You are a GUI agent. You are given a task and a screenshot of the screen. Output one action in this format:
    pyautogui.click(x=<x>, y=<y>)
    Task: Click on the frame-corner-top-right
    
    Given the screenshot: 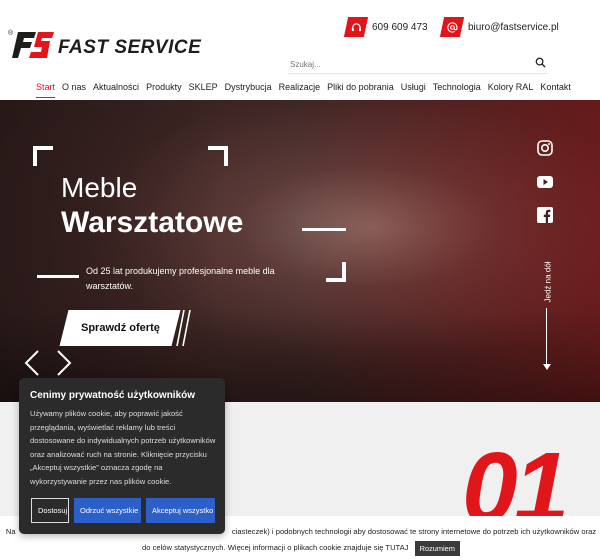 What is the action you would take?
    pyautogui.click(x=218, y=156)
    